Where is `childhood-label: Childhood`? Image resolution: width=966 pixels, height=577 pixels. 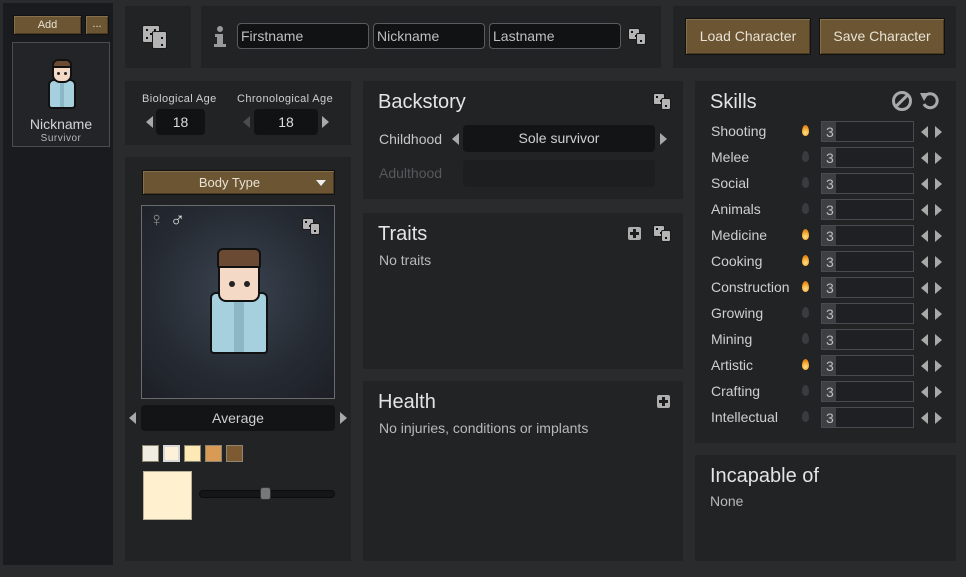
childhood-label: Childhood is located at coordinates (411, 139).